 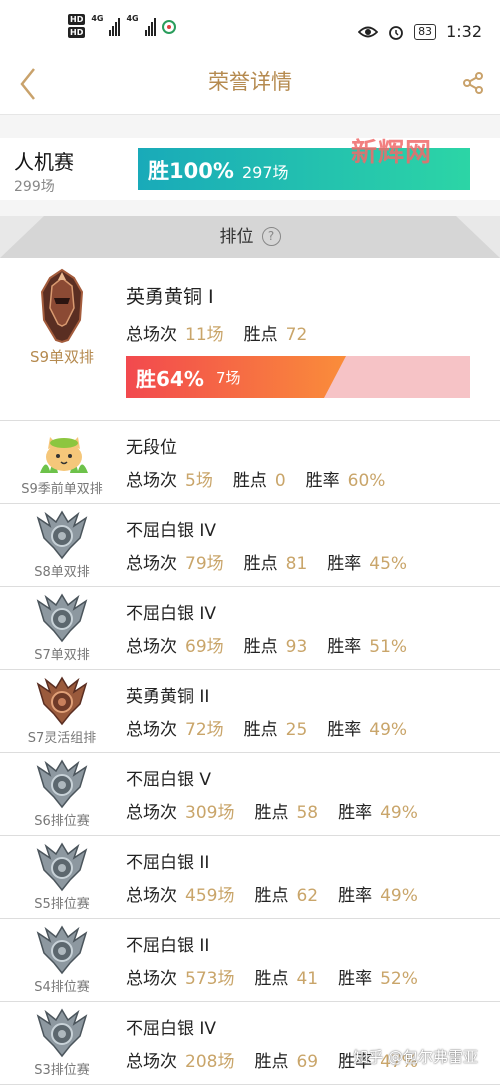 What do you see at coordinates (64, 454) in the screenshot?
I see `cat-rank-emblem-icon` at bounding box center [64, 454].